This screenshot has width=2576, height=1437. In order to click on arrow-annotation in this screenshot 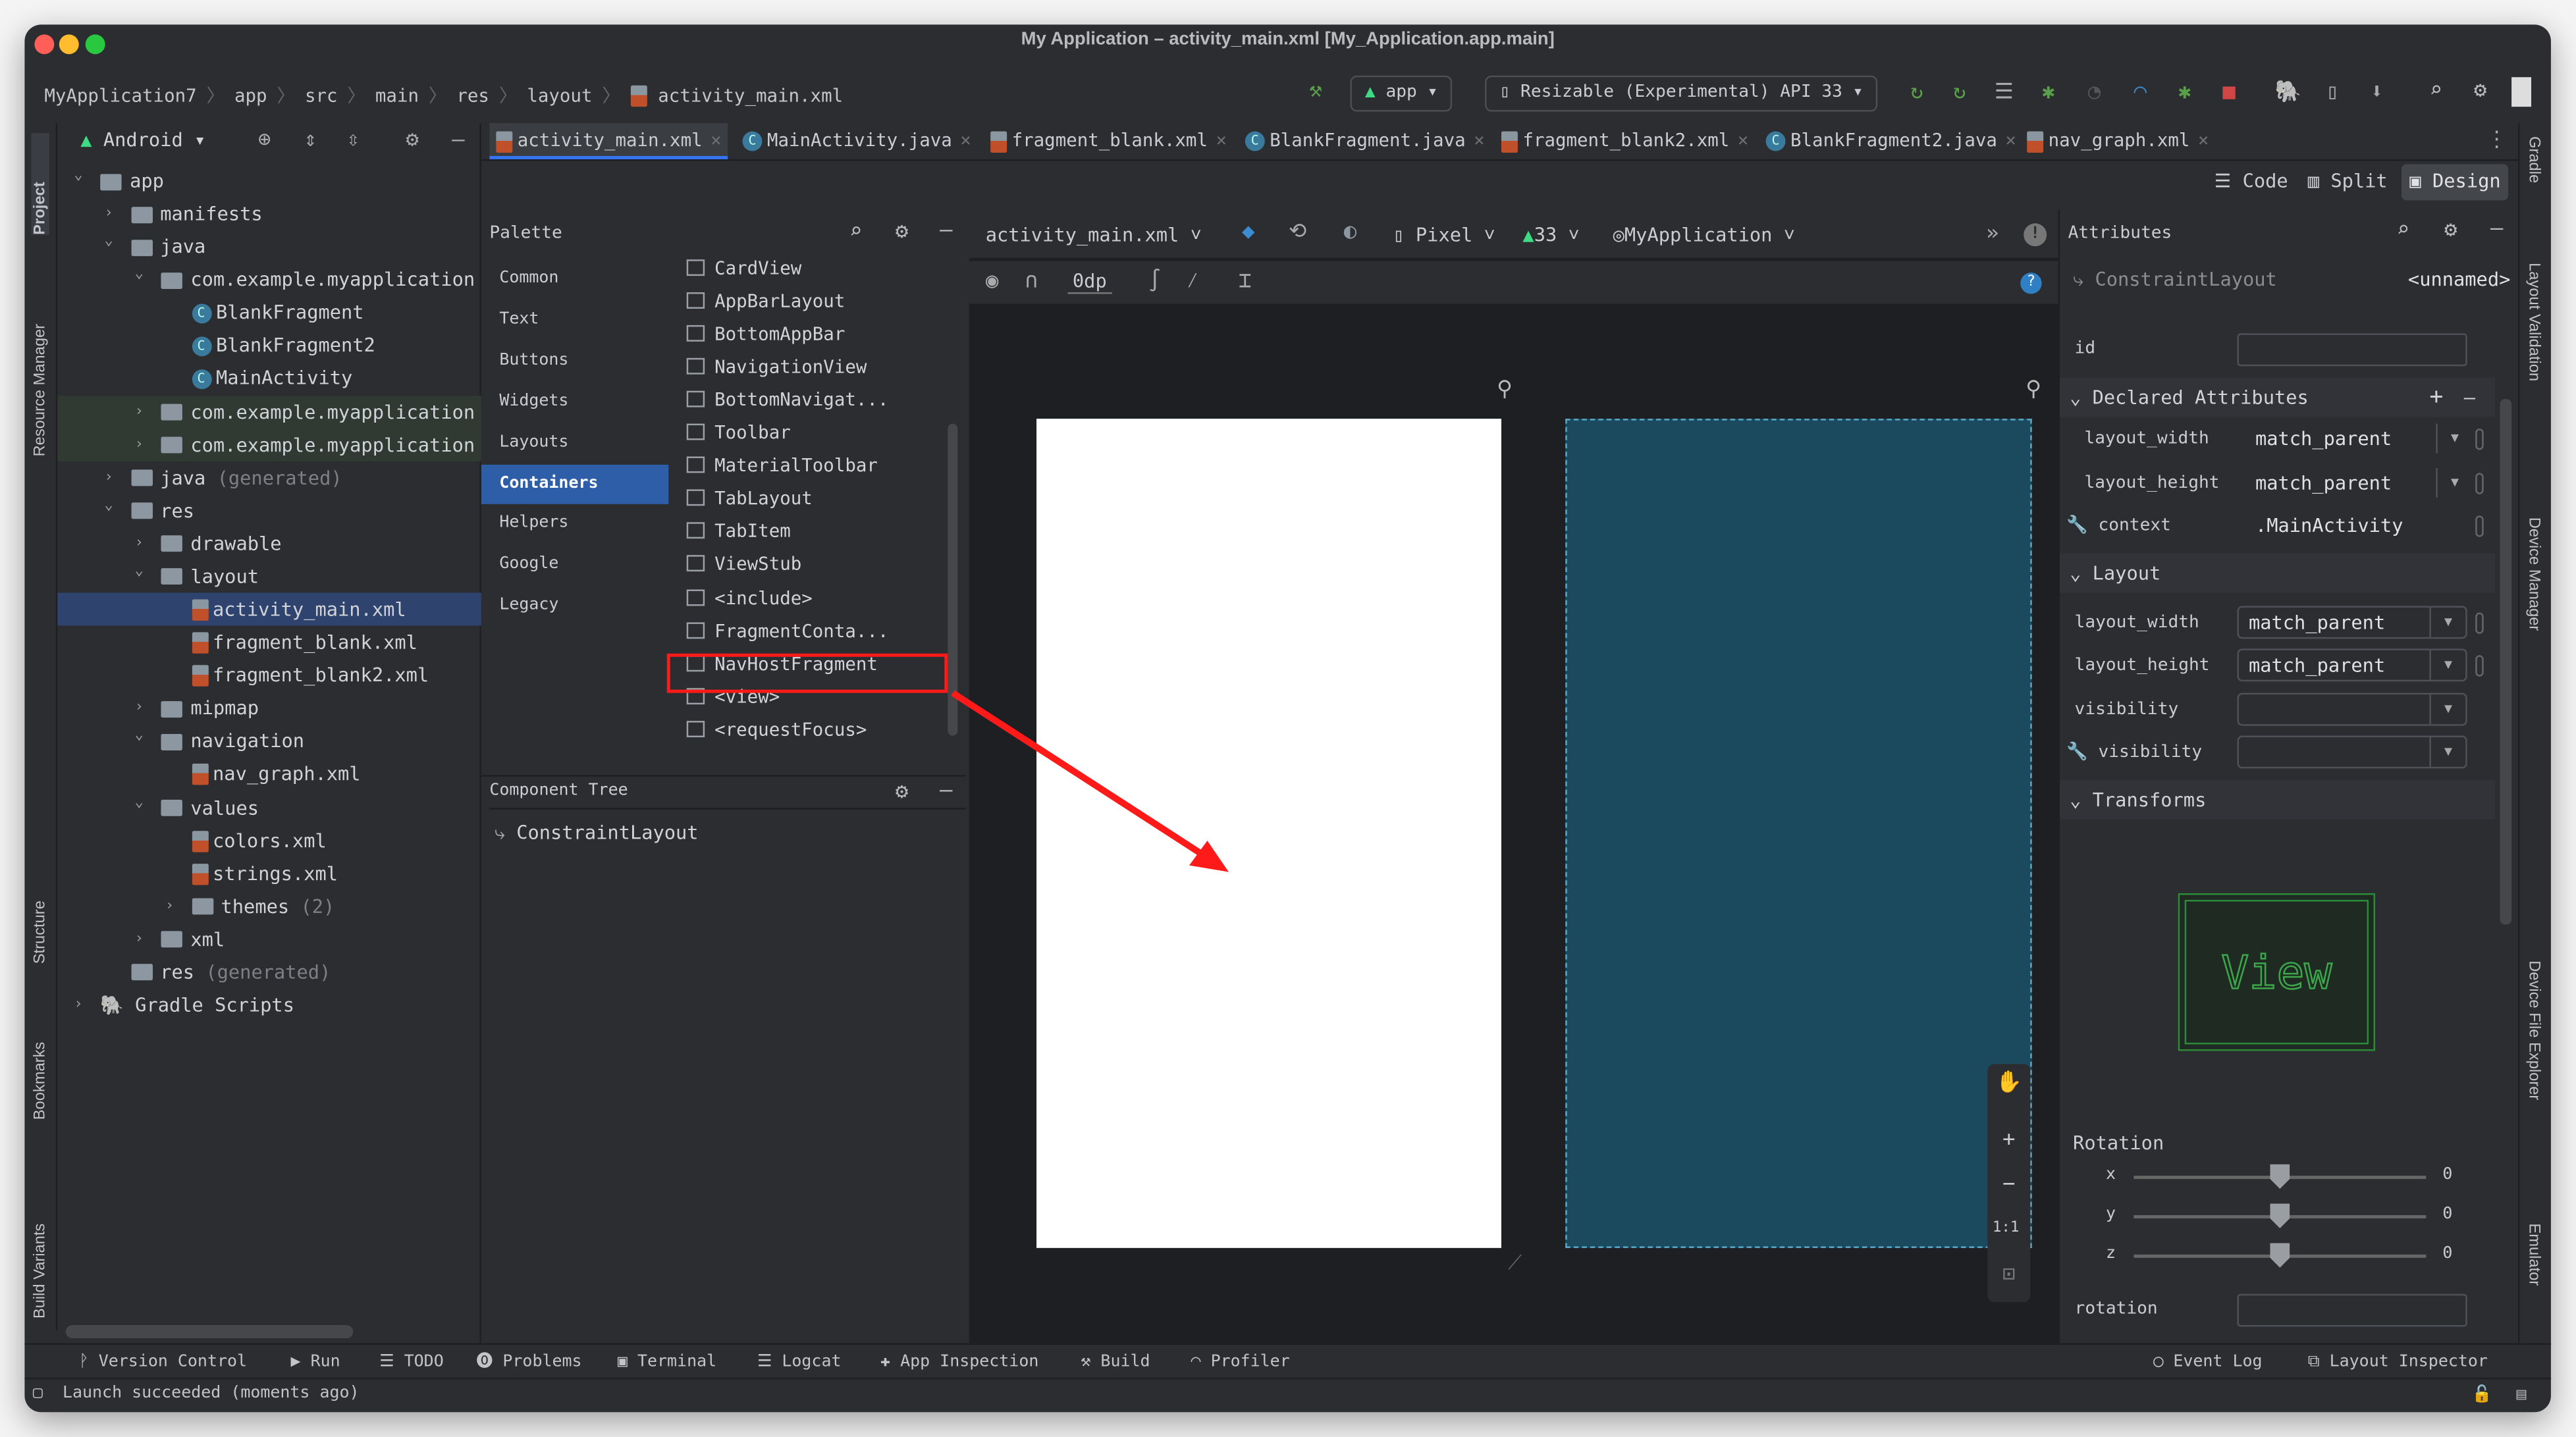, I will do `click(1090, 781)`.